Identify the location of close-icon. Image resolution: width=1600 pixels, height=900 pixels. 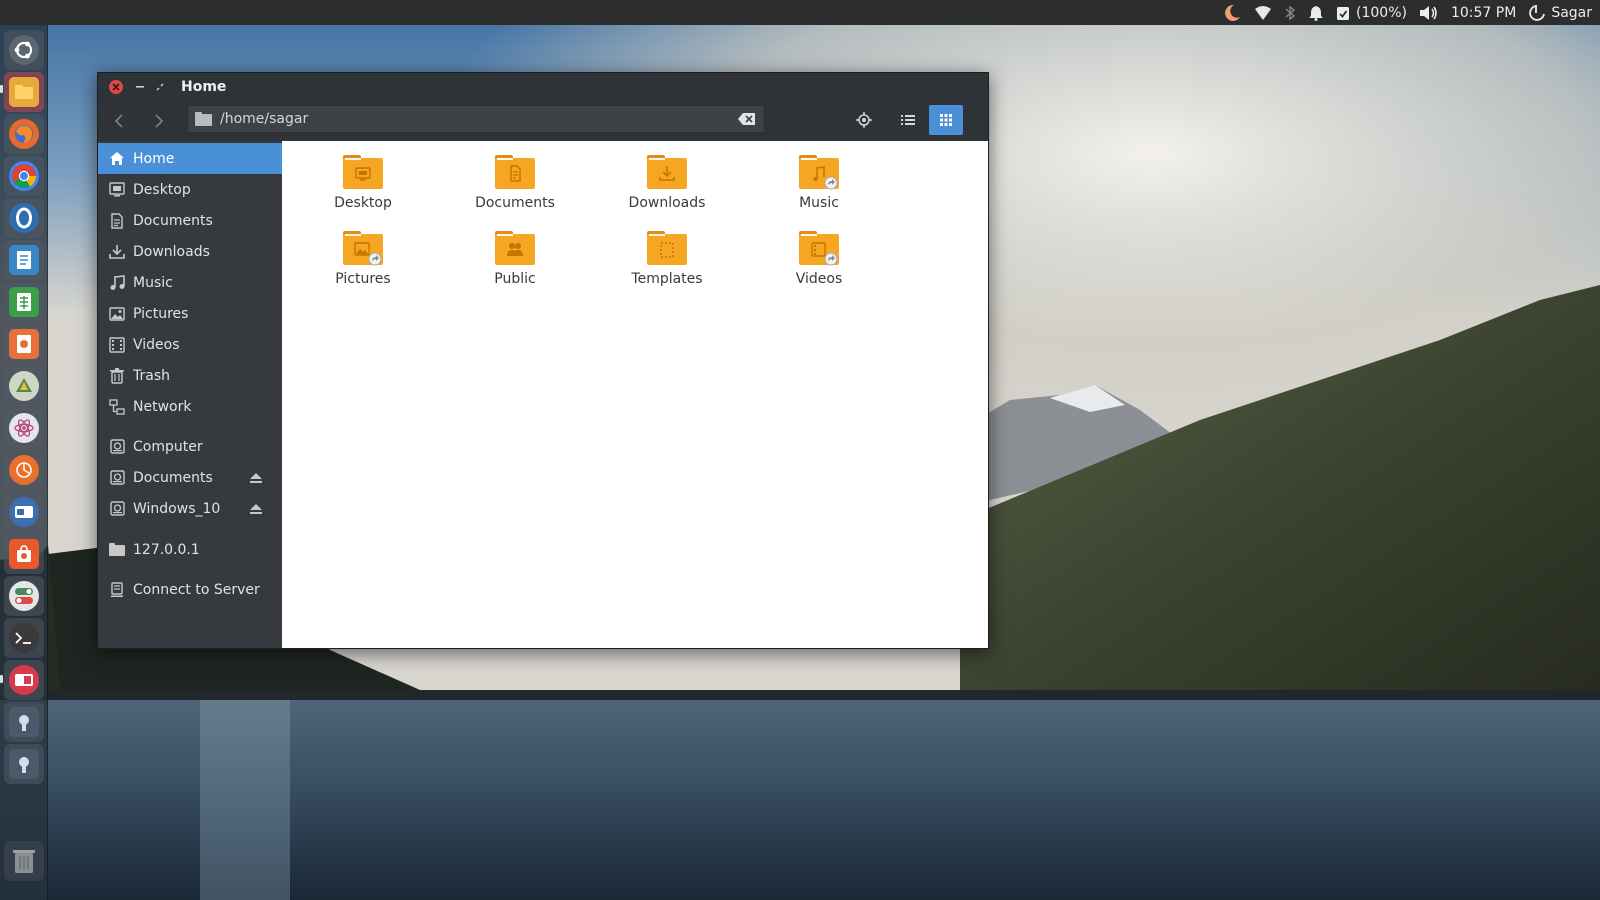
(116, 87).